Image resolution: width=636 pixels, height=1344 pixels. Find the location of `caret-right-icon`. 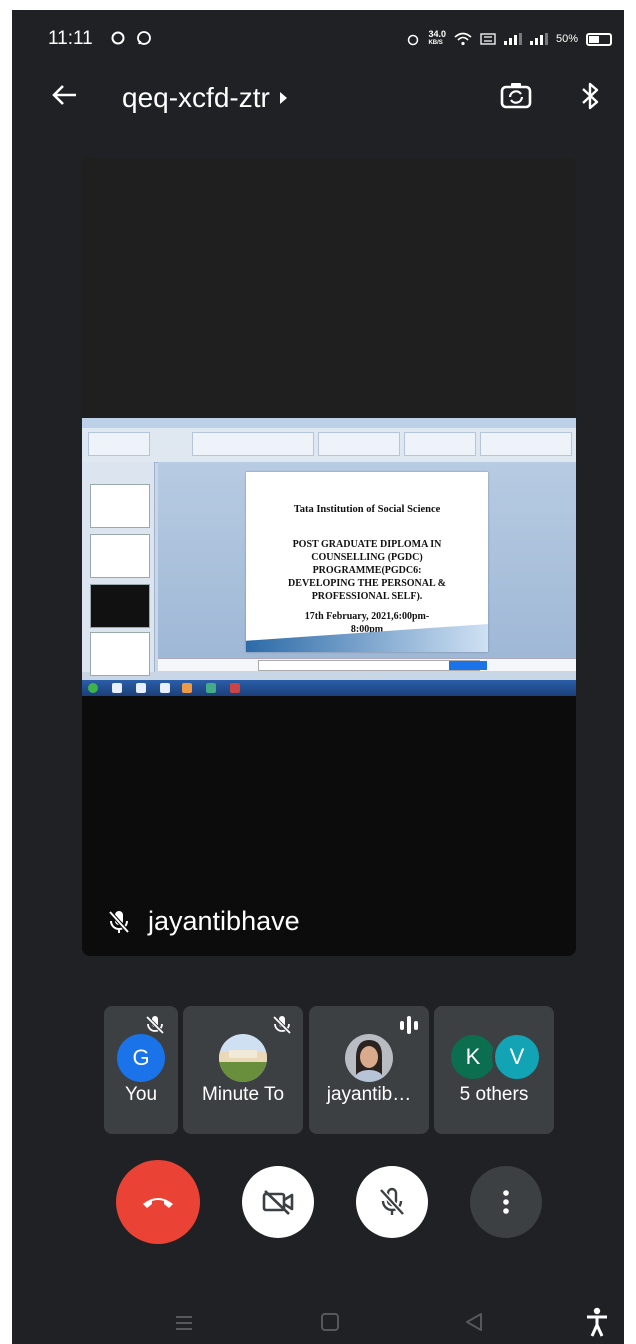

caret-right-icon is located at coordinates (283, 98).